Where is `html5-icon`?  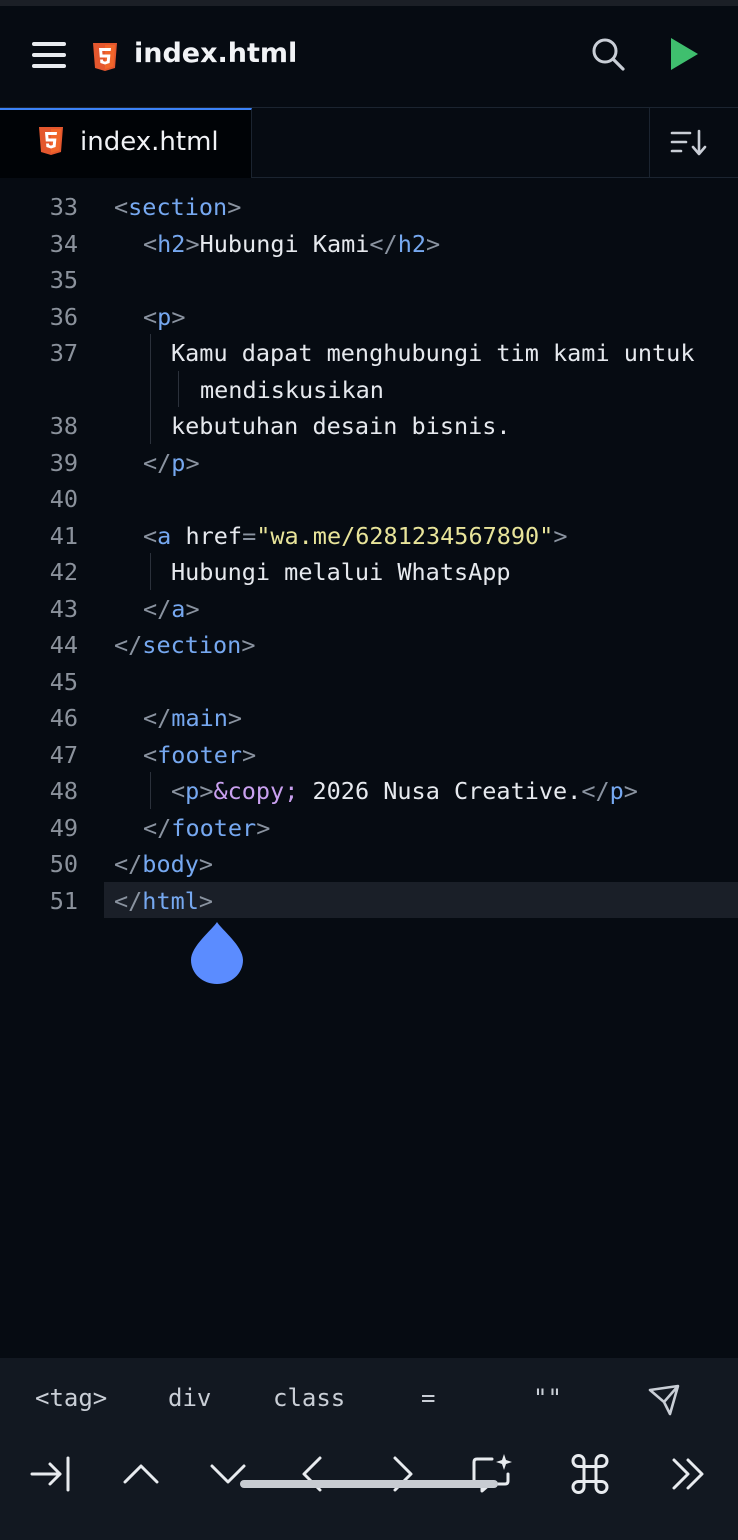
html5-icon is located at coordinates (105, 57).